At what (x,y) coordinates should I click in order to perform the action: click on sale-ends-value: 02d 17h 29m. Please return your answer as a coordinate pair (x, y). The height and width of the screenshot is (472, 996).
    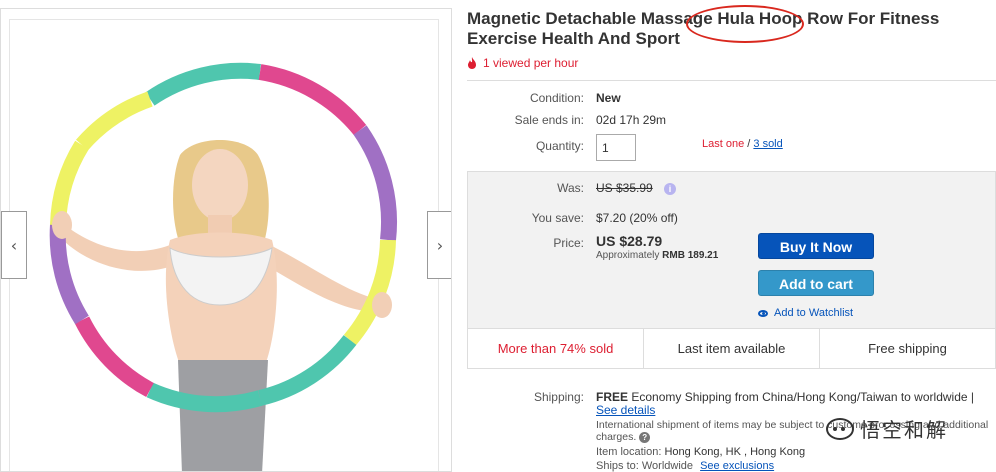
    Looking at the image, I should click on (631, 120).